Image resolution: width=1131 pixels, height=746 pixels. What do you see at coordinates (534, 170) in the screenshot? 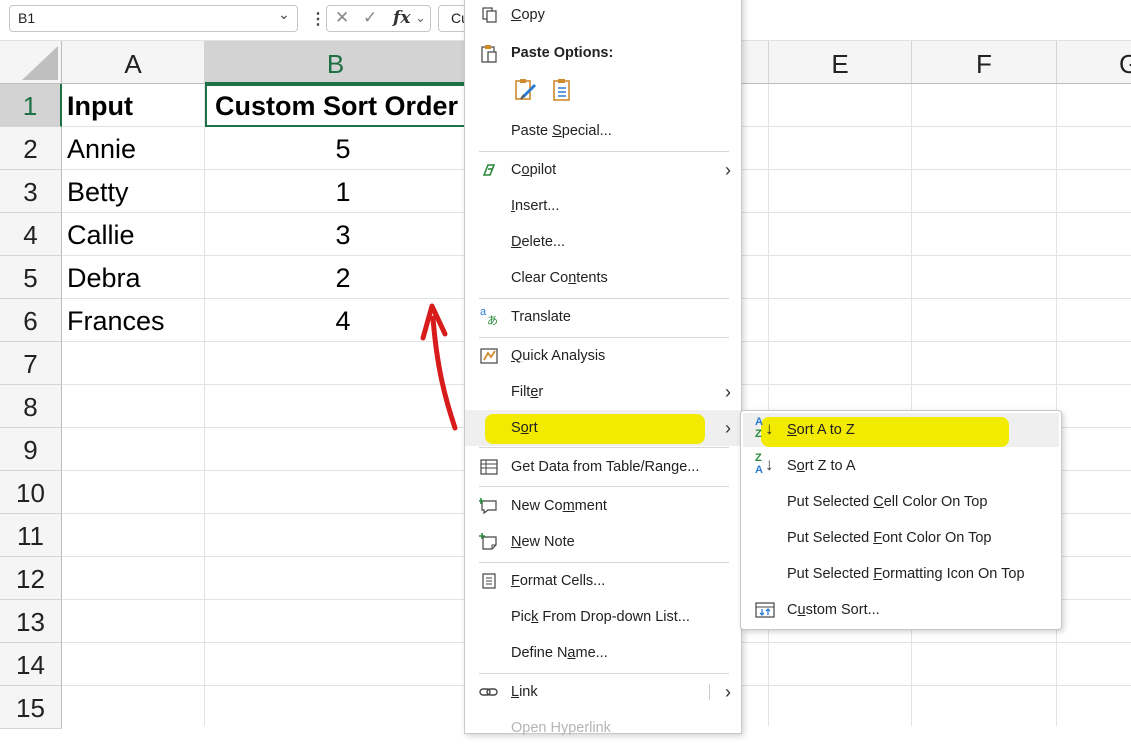
I see `menu-item-label: Copilot` at bounding box center [534, 170].